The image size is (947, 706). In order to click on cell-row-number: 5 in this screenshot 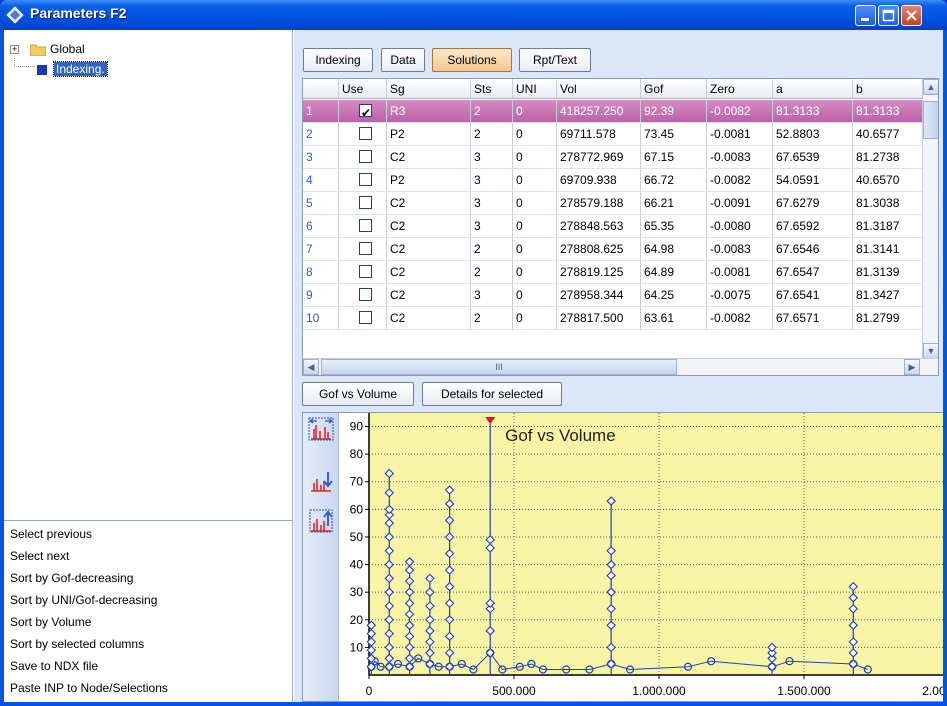, I will do `click(321, 203)`.